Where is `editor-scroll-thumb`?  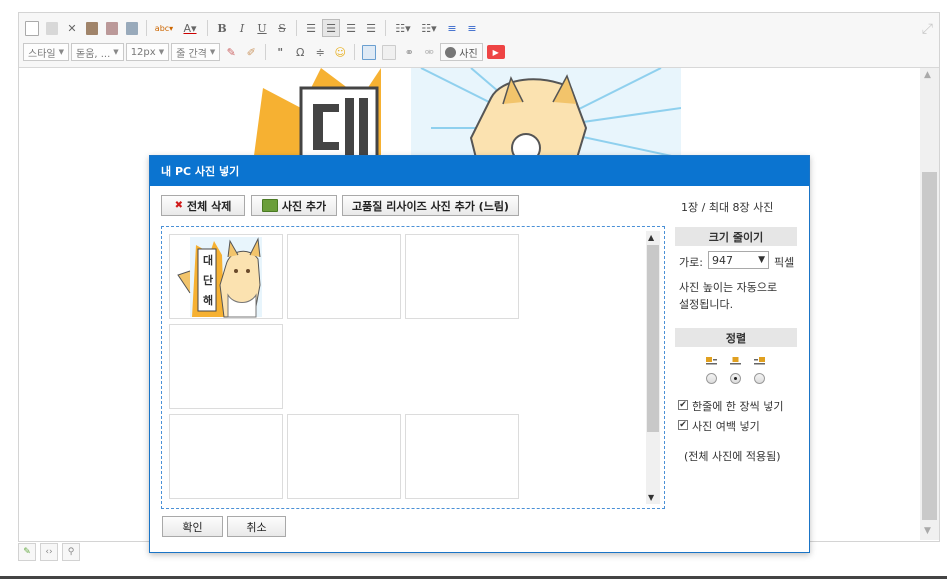 editor-scroll-thumb is located at coordinates (929, 346).